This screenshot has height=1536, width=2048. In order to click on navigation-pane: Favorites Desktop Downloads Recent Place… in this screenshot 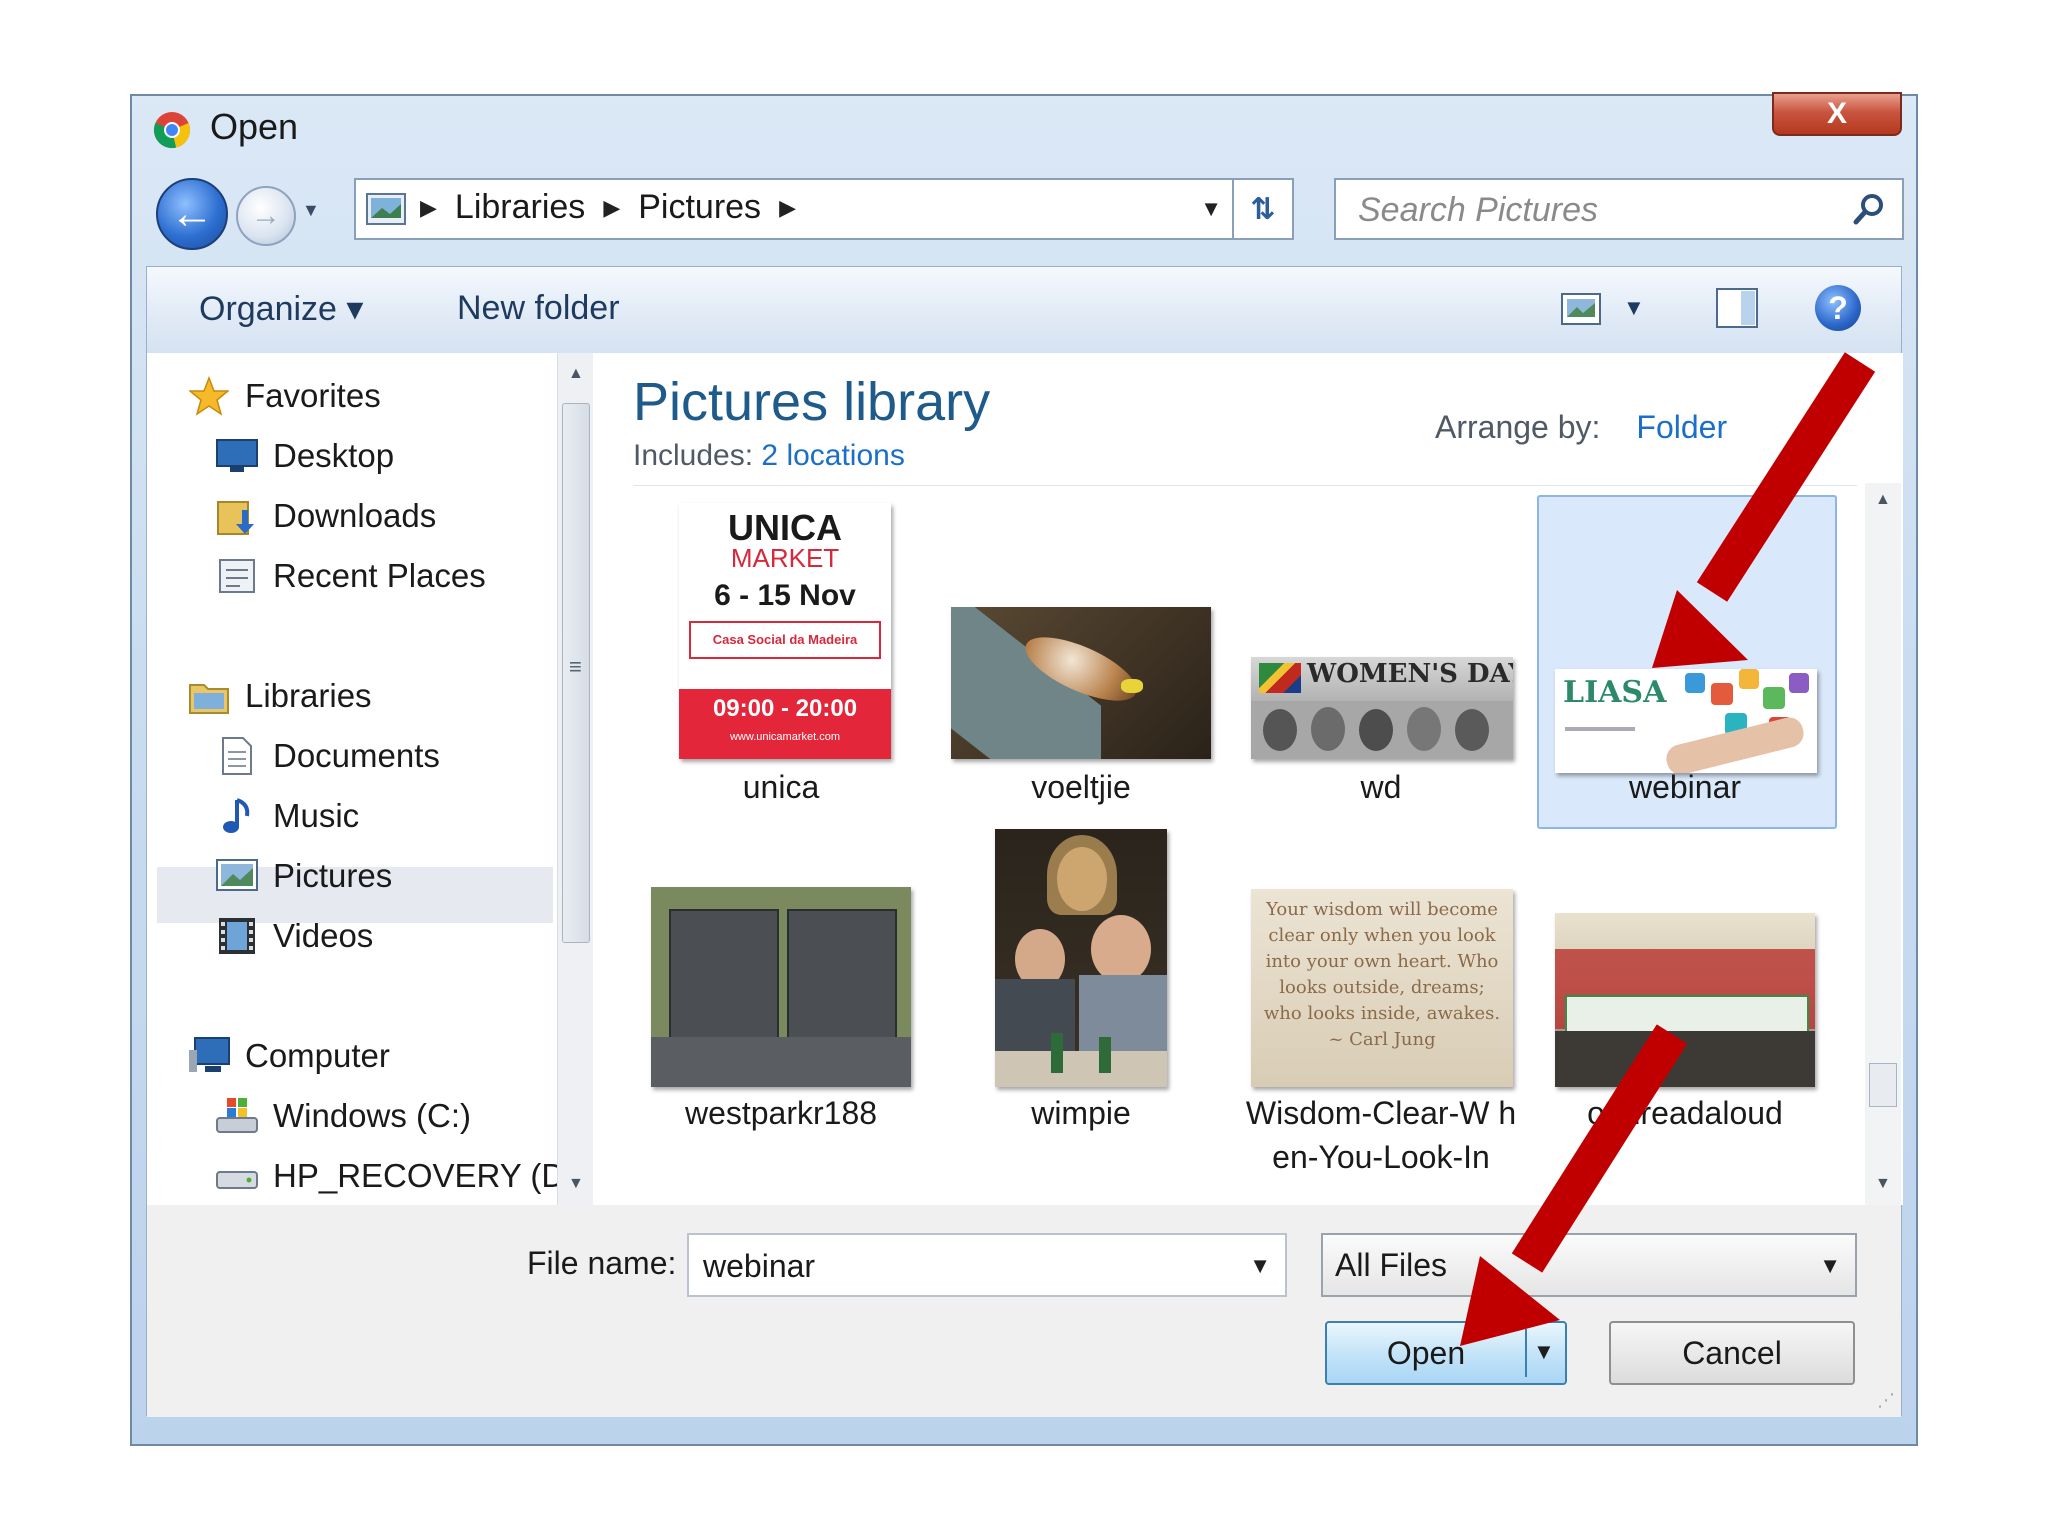, I will do `click(370, 779)`.